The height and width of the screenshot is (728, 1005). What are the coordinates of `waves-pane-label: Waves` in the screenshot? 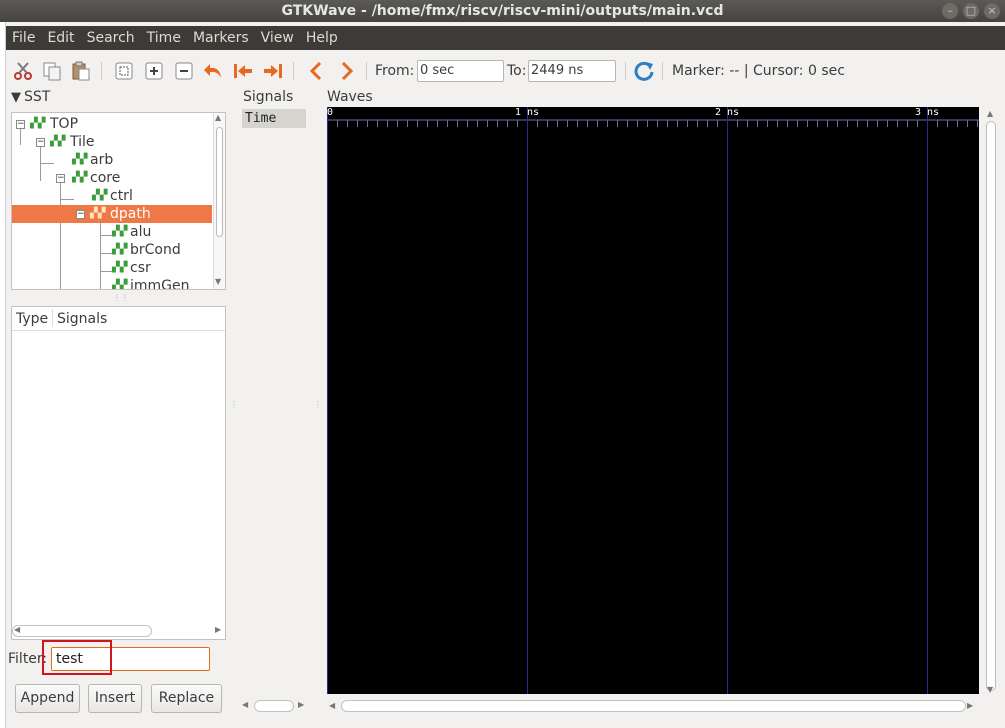 It's located at (350, 97).